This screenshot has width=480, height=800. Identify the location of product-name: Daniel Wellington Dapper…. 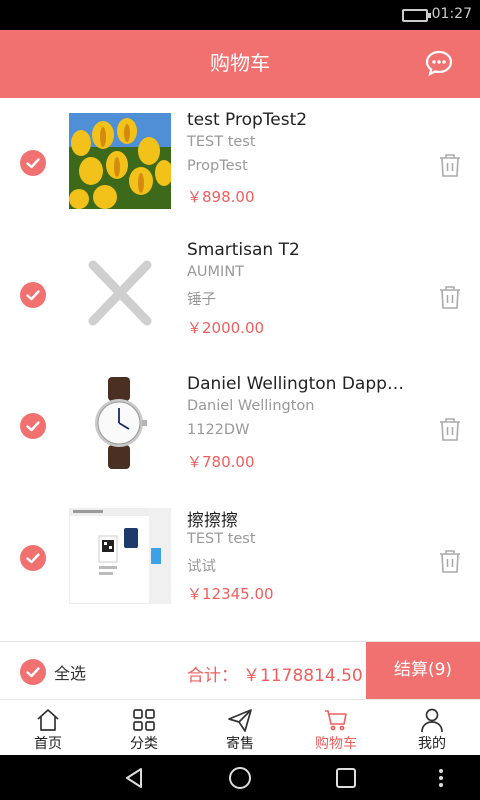
(300, 384).